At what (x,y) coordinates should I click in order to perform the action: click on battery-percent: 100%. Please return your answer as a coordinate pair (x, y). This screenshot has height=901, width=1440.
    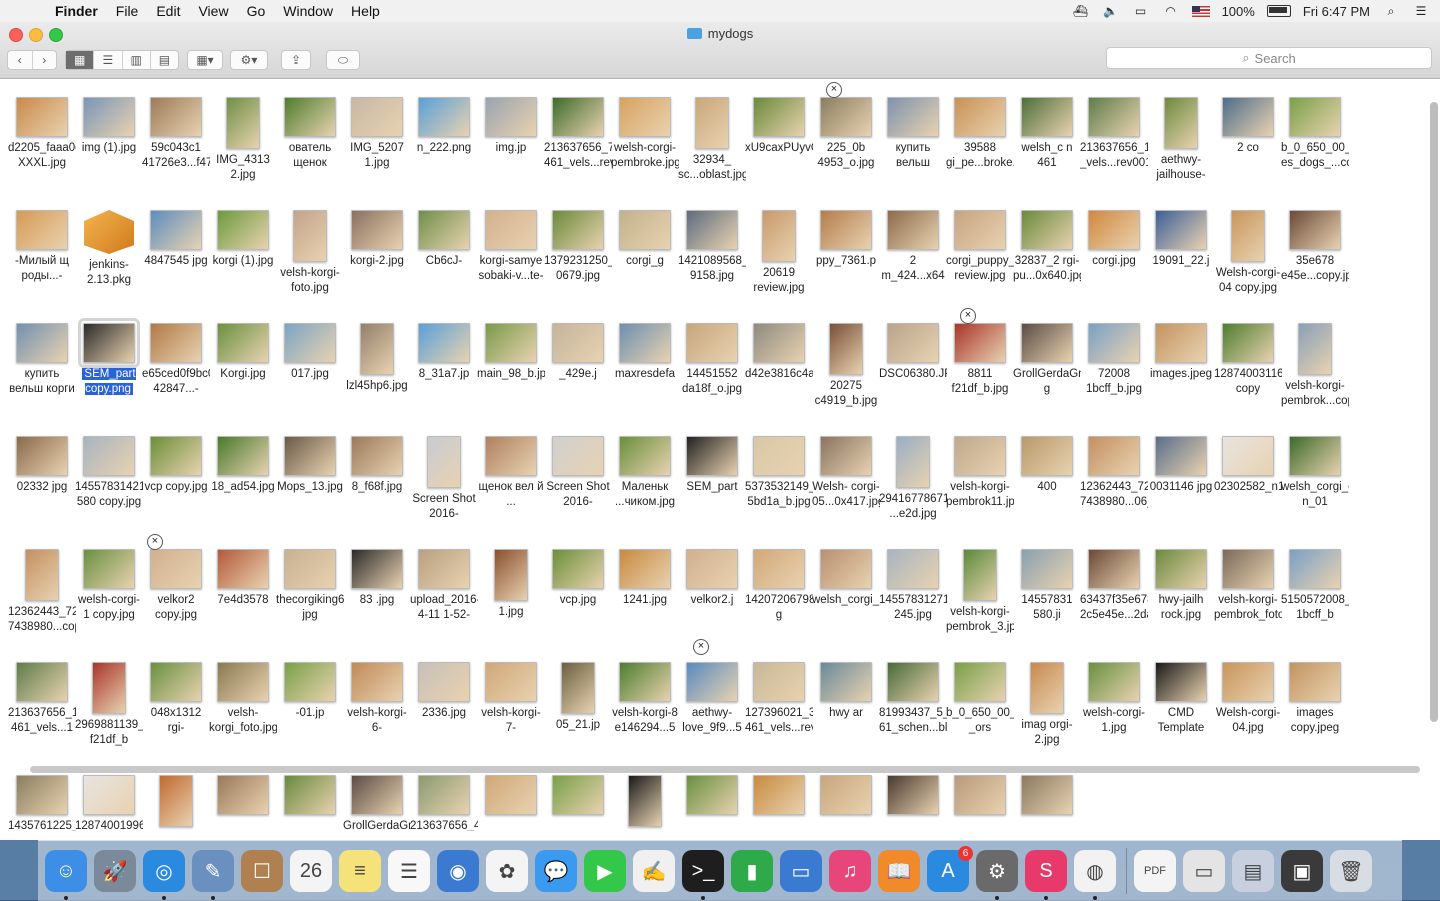
    Looking at the image, I should click on (1238, 11).